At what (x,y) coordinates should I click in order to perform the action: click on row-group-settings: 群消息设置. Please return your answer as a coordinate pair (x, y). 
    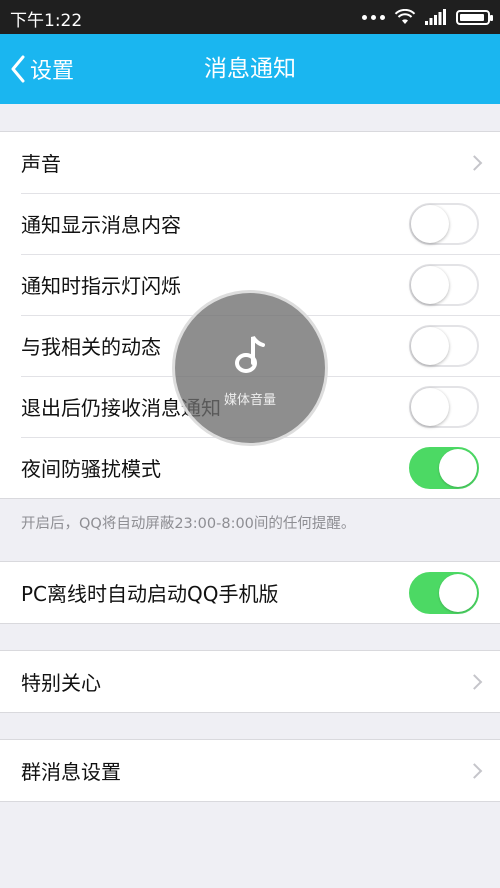
    Looking at the image, I should click on (250, 770).